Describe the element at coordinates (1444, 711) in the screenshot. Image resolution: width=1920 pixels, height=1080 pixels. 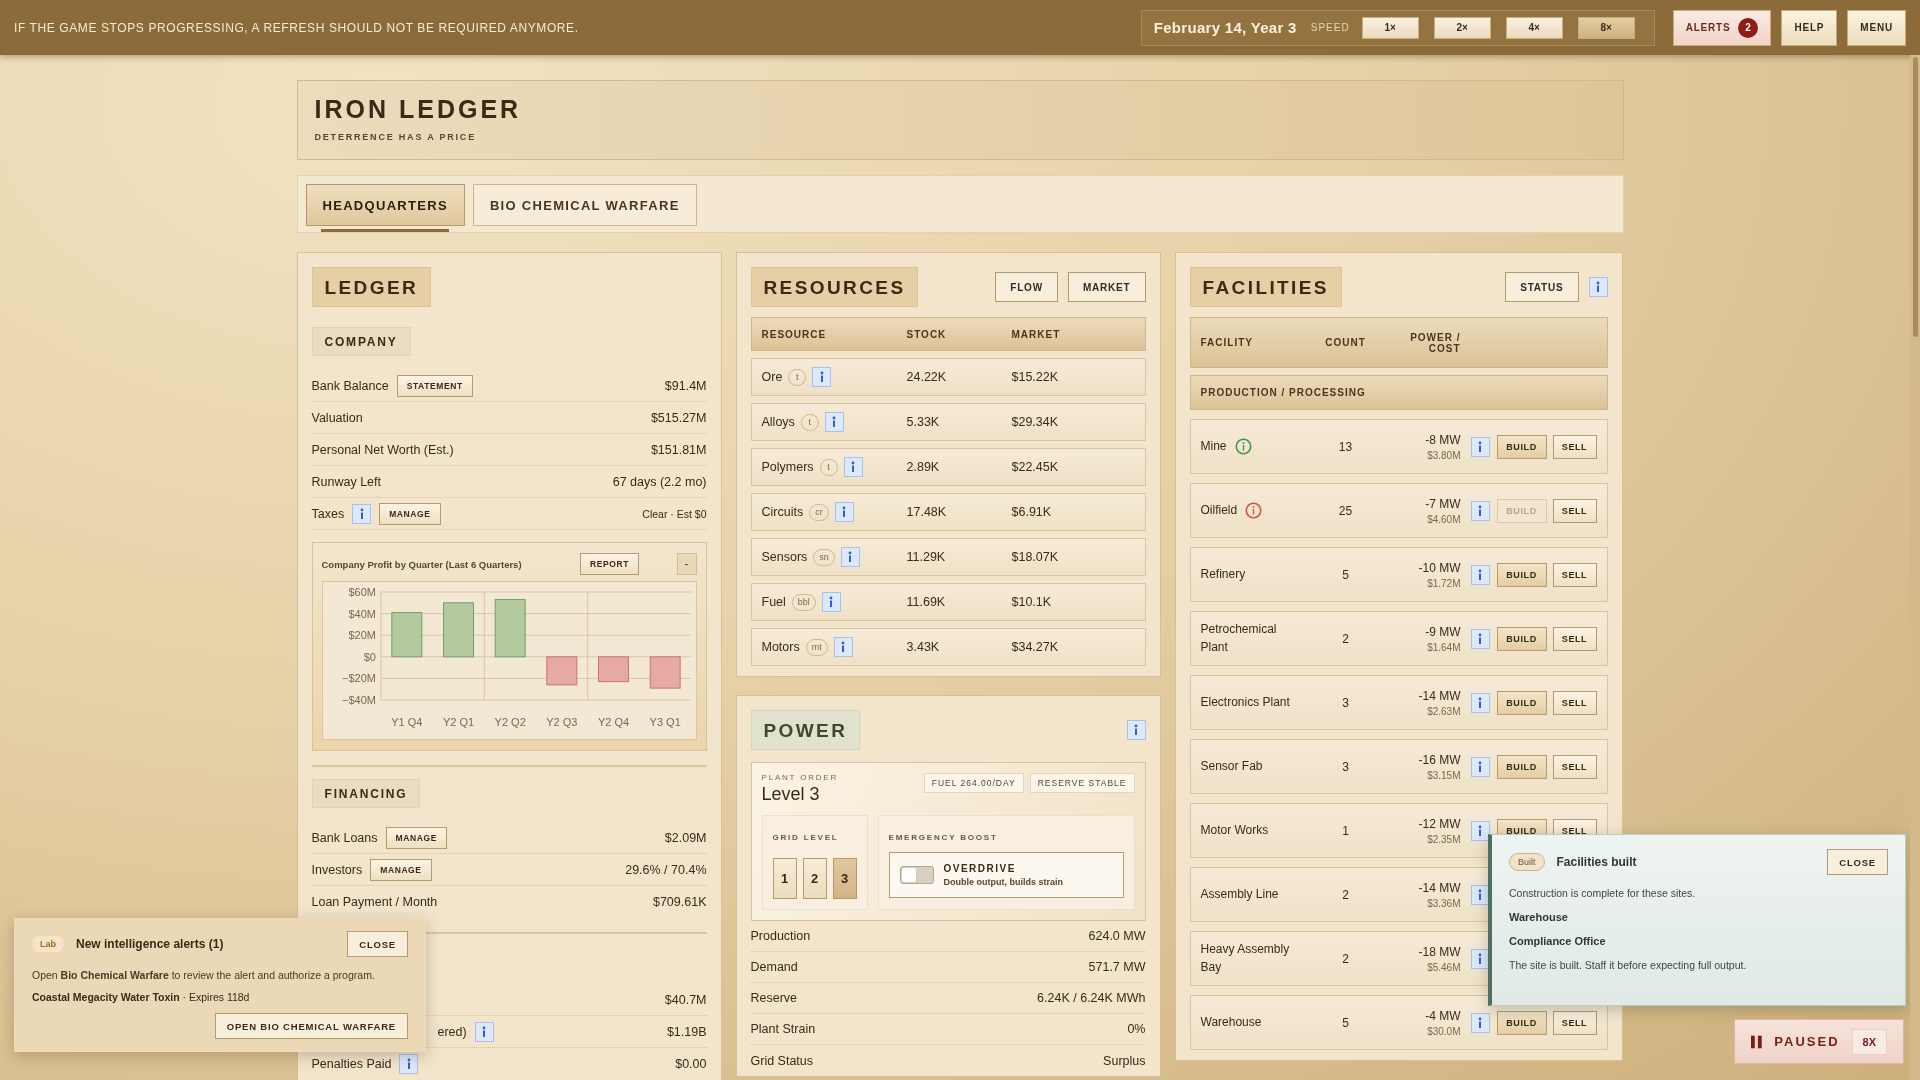
I see `cost-value: $2.63M` at that location.